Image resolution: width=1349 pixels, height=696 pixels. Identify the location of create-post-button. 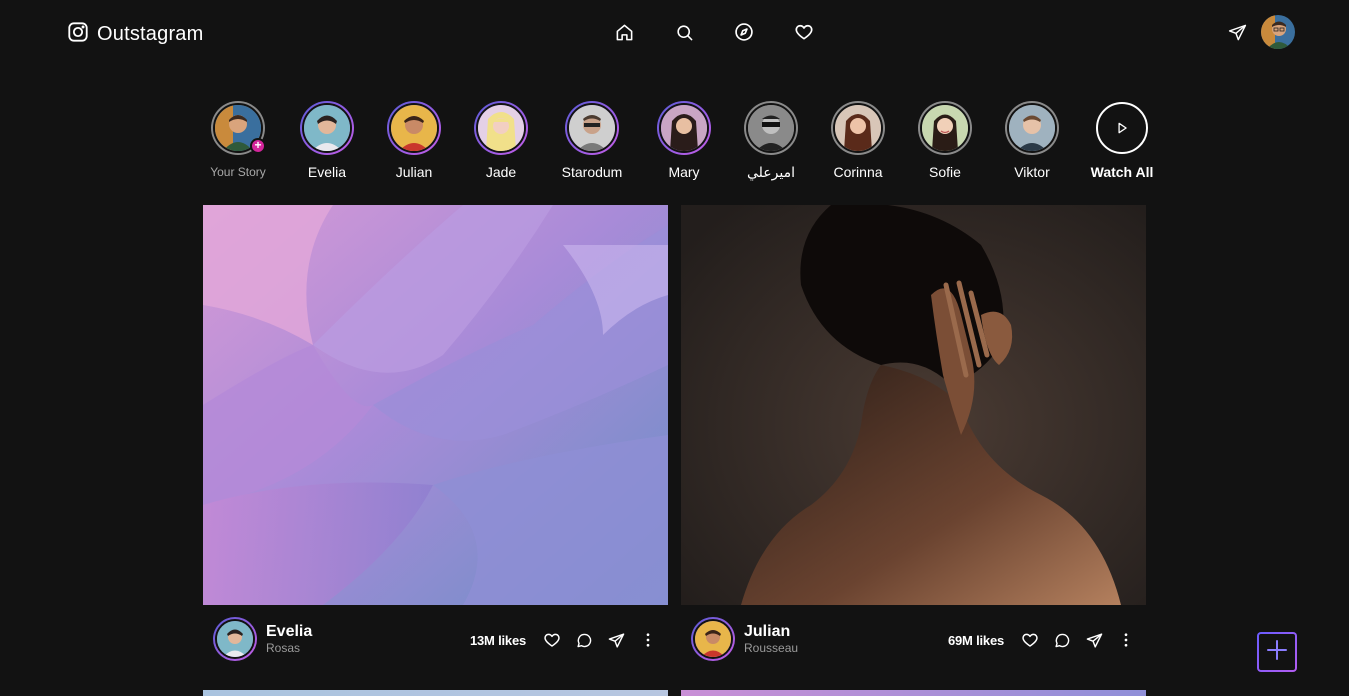
(1277, 652).